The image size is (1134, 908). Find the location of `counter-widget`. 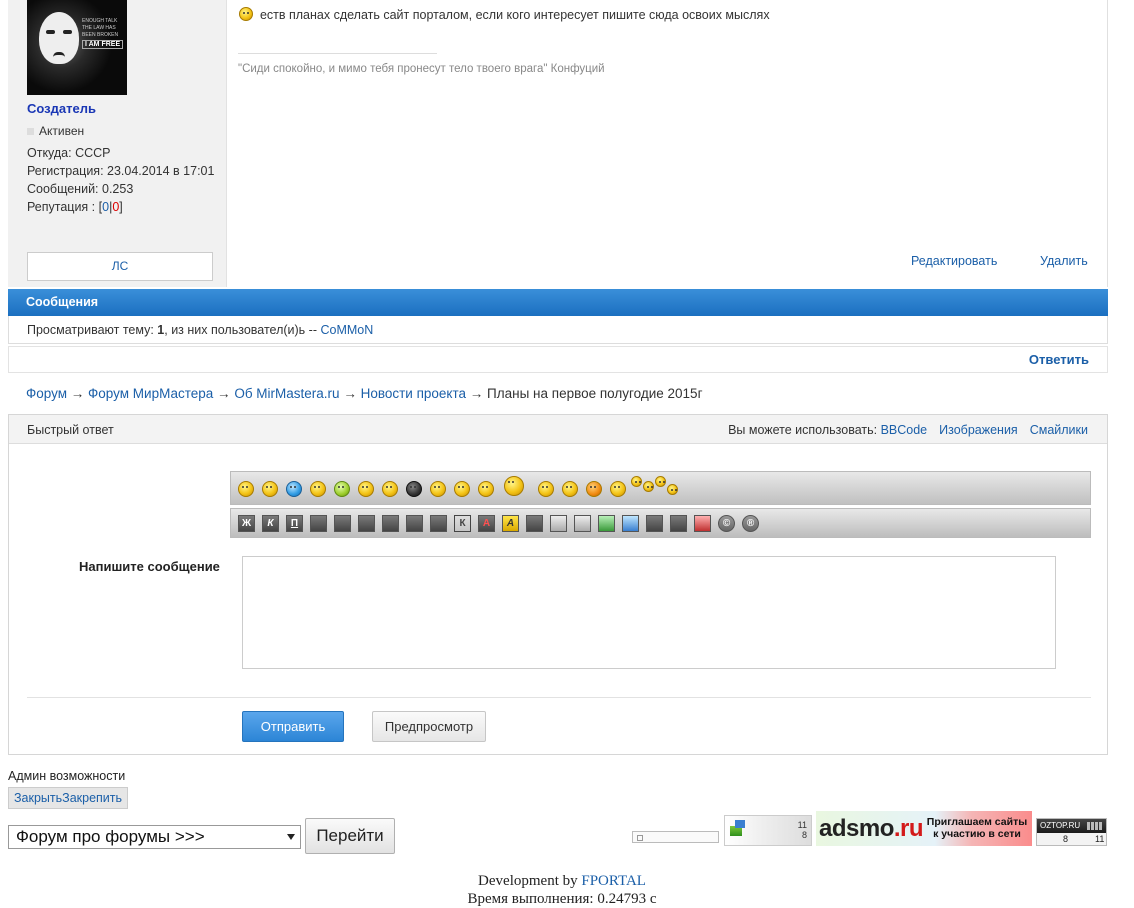

counter-widget is located at coordinates (675, 837).